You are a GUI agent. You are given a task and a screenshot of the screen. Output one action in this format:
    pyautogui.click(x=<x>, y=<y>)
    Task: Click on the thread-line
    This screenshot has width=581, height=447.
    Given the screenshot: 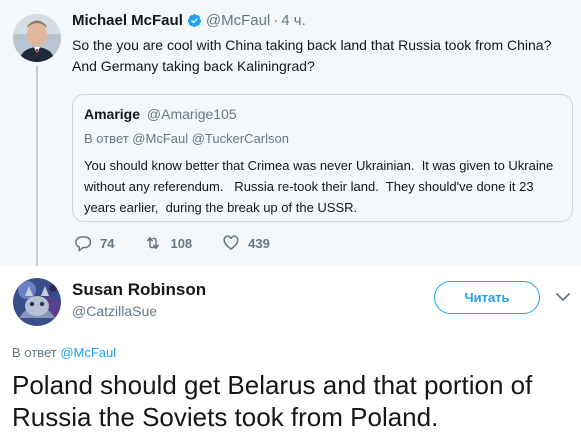 What is the action you would take?
    pyautogui.click(x=37, y=167)
    